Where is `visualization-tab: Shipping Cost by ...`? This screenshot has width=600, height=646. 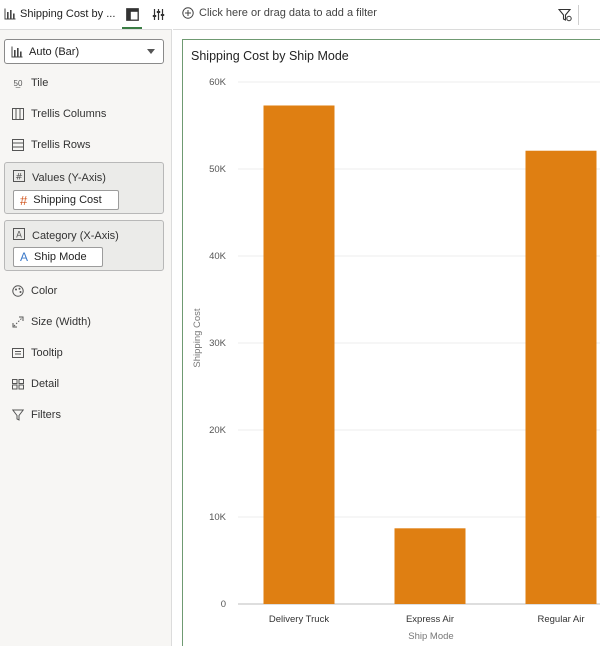 visualization-tab: Shipping Cost by ... is located at coordinates (61, 14).